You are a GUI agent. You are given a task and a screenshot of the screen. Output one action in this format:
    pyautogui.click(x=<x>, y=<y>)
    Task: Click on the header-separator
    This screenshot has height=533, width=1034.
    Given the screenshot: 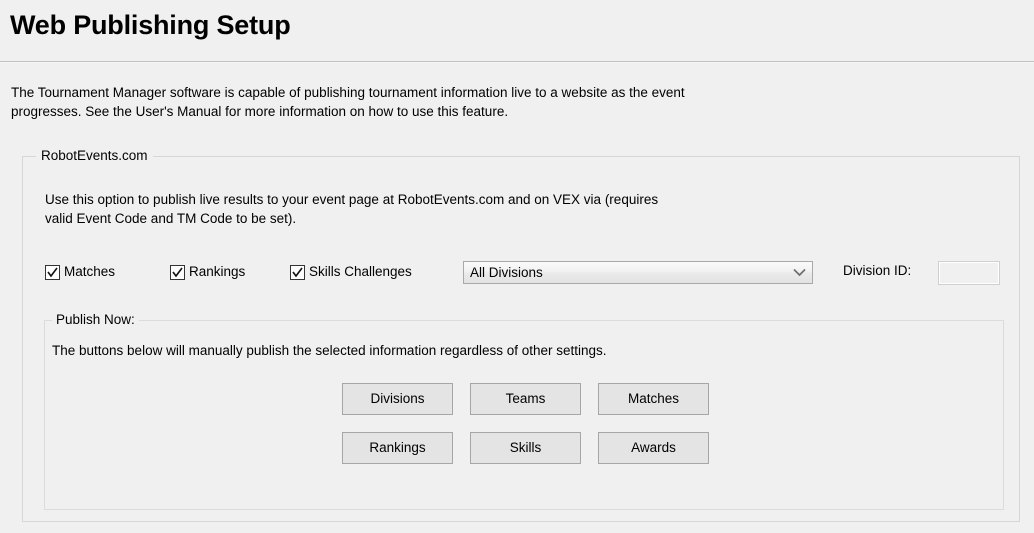 What is the action you would take?
    pyautogui.click(x=517, y=62)
    